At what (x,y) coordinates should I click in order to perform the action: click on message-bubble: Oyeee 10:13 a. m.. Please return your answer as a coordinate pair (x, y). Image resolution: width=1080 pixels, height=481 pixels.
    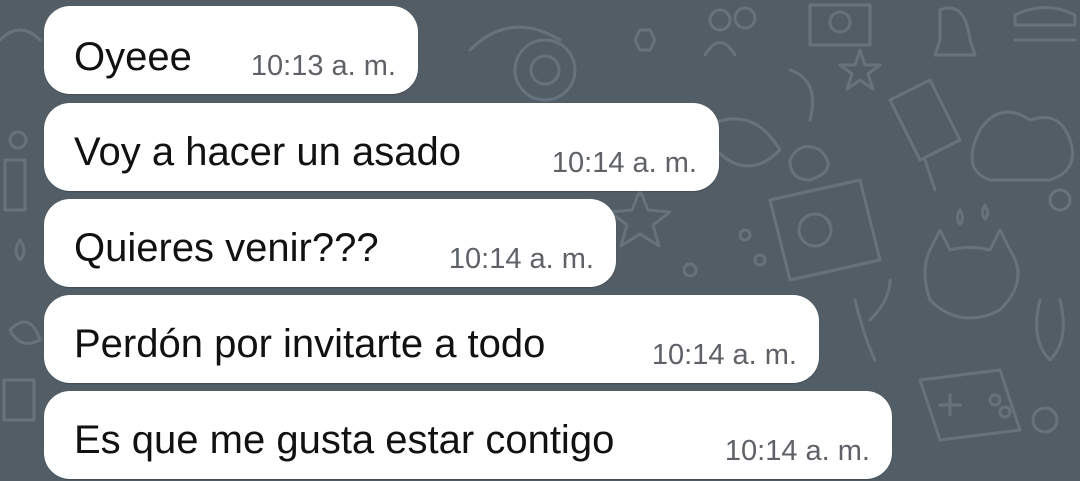
    Looking at the image, I should click on (231, 50).